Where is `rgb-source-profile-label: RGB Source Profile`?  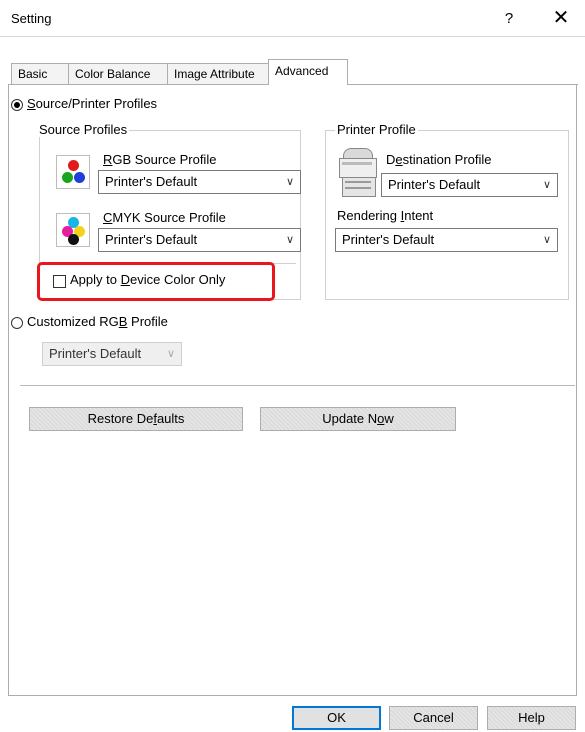
rgb-source-profile-label: RGB Source Profile is located at coordinates (160, 159).